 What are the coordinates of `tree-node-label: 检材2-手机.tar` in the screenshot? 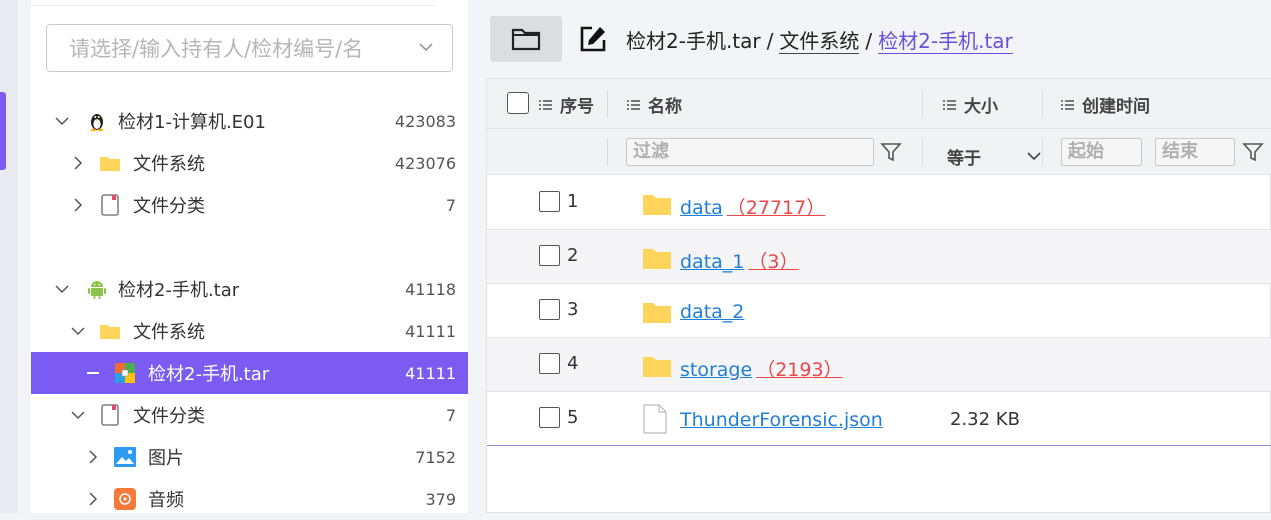 It's located at (179, 290).